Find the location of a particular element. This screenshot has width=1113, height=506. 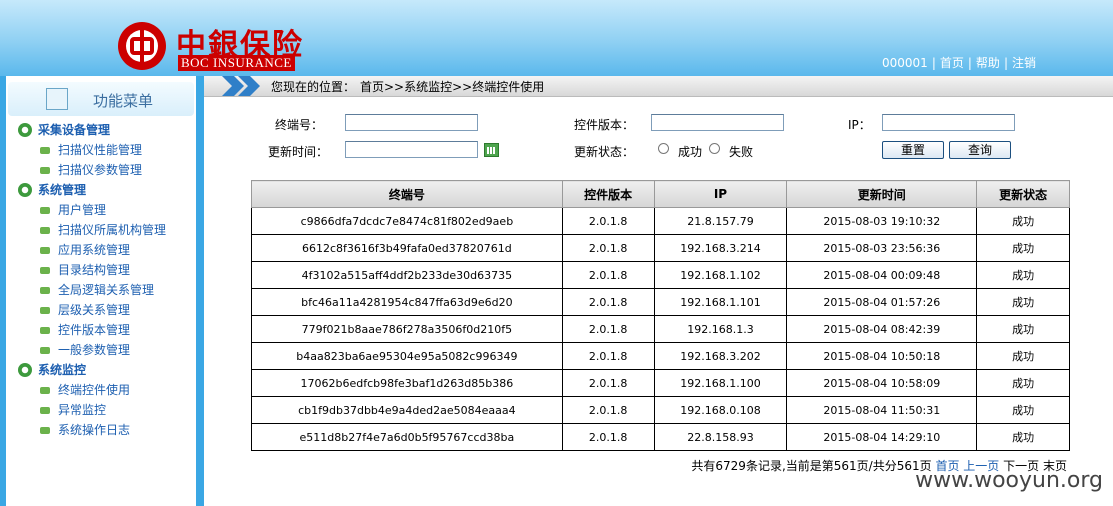

sidebar-item-general-params: 一般参数管理 is located at coordinates (92, 350).